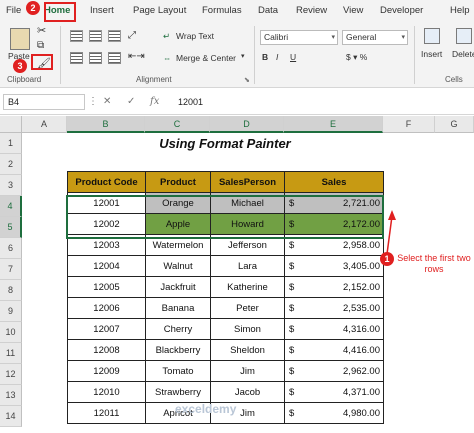 The image size is (474, 433). I want to click on annotation-note: Select the first two rows, so click(434, 263).